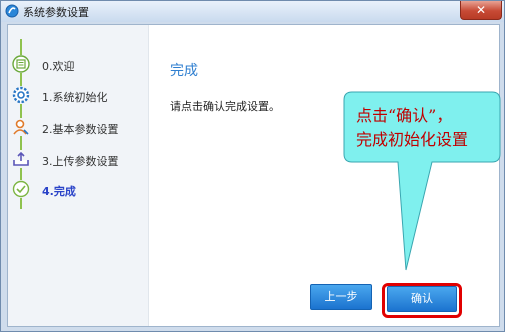 This screenshot has height=332, width=505. I want to click on step-finish: 4.完成, so click(80, 191).